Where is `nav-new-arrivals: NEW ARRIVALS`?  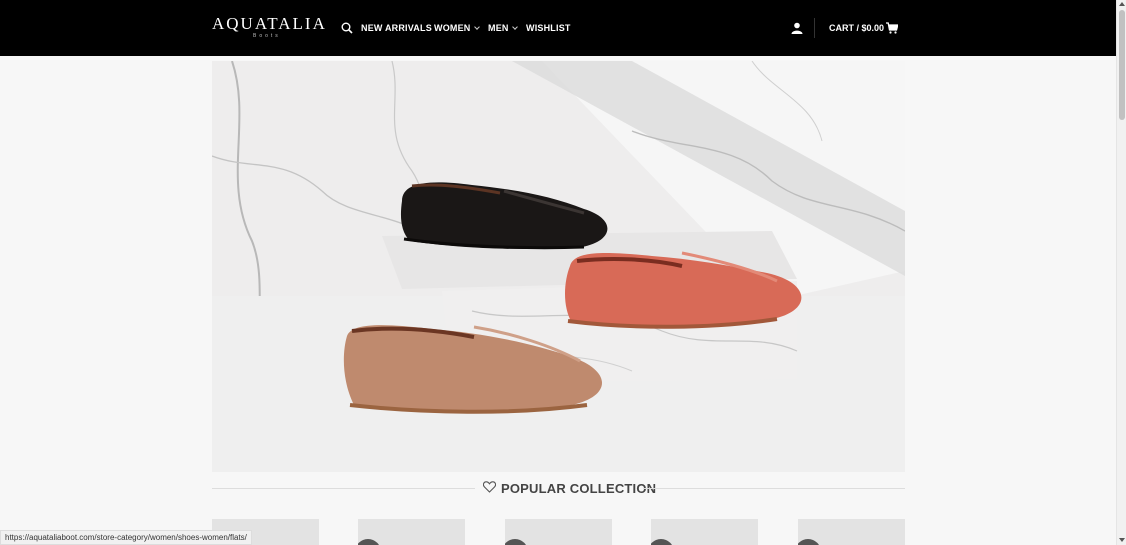 nav-new-arrivals: NEW ARRIVALS is located at coordinates (396, 28).